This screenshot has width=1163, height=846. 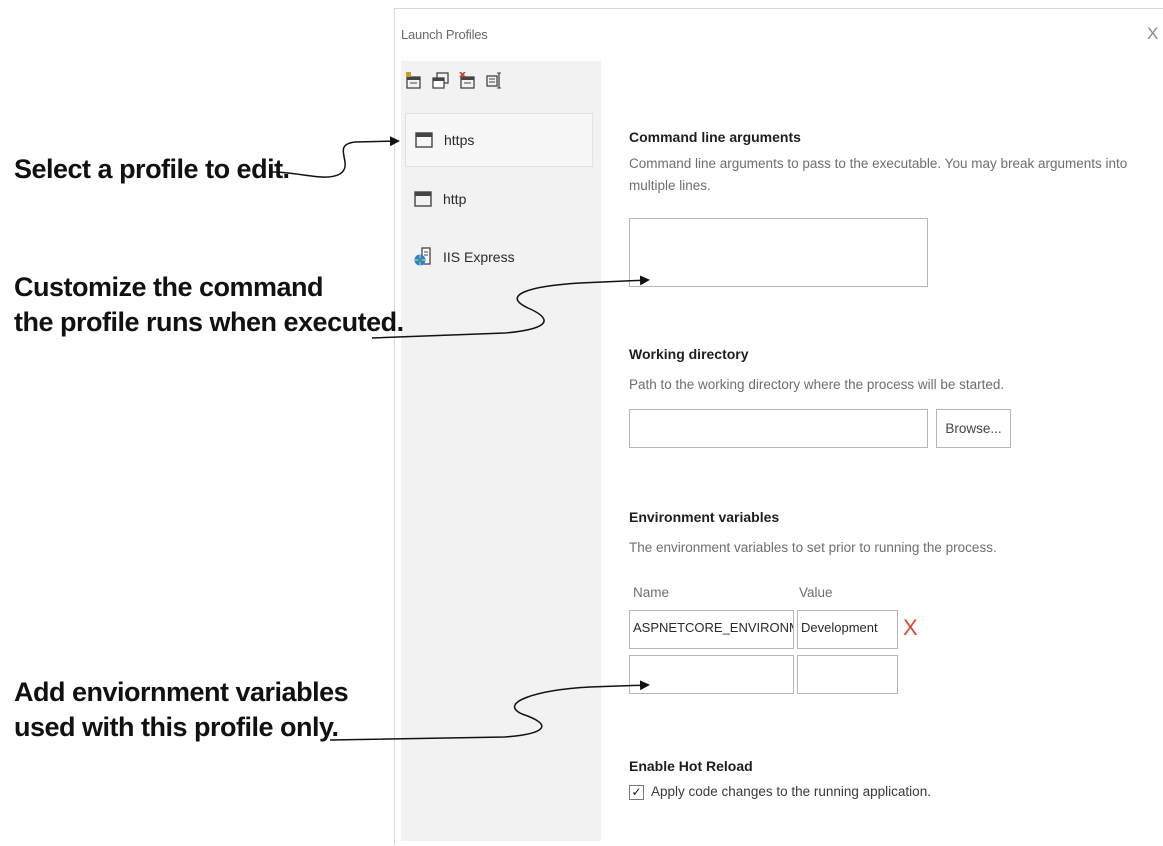 What do you see at coordinates (510, 307) in the screenshot?
I see `arrow-to-command-line` at bounding box center [510, 307].